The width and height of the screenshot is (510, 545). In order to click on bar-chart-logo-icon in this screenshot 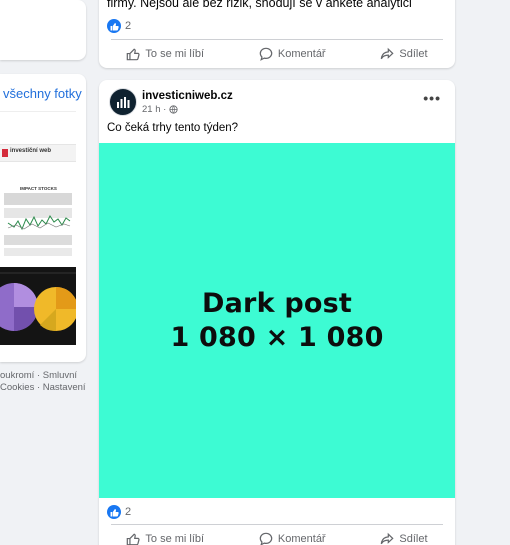, I will do `click(123, 102)`.